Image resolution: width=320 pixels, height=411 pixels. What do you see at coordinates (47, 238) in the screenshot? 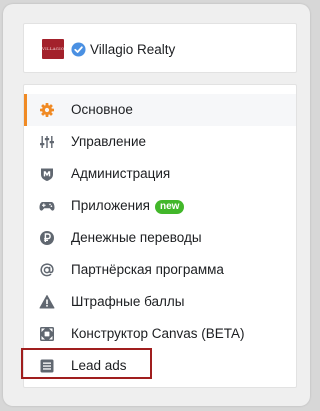
I see `ruble-coin-icon` at bounding box center [47, 238].